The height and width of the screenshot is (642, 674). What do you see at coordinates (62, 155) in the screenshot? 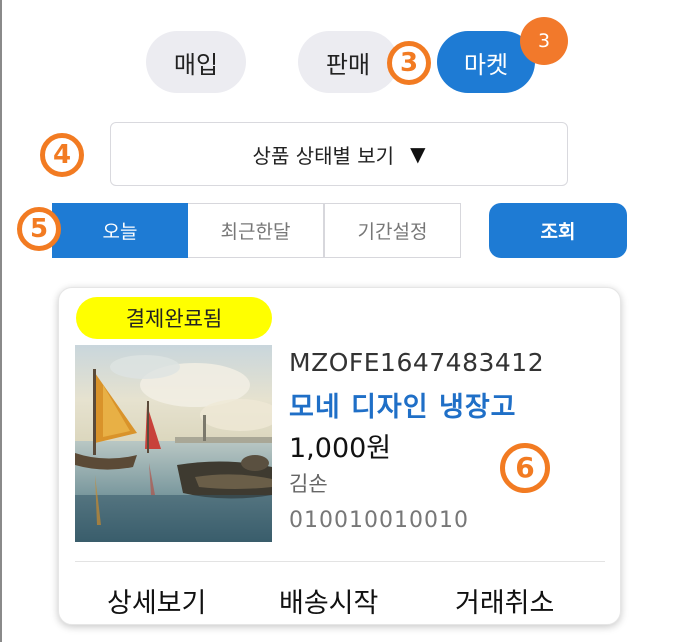
I see `step-marker-4: 4` at bounding box center [62, 155].